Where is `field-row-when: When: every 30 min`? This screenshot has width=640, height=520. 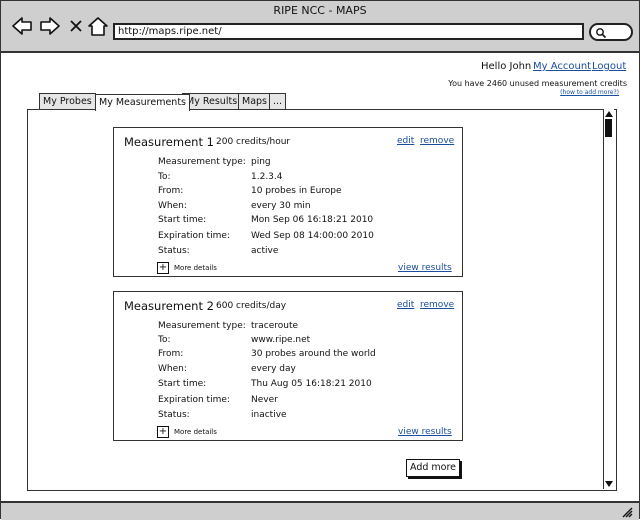
field-row-when: When: every 30 min is located at coordinates (234, 207).